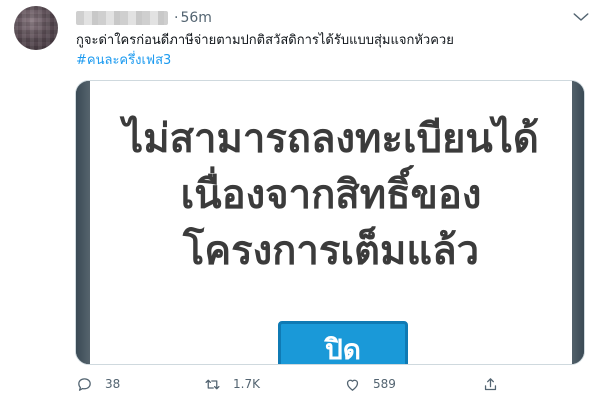 This screenshot has height=401, width=604. I want to click on more-options-icon, so click(581, 17).